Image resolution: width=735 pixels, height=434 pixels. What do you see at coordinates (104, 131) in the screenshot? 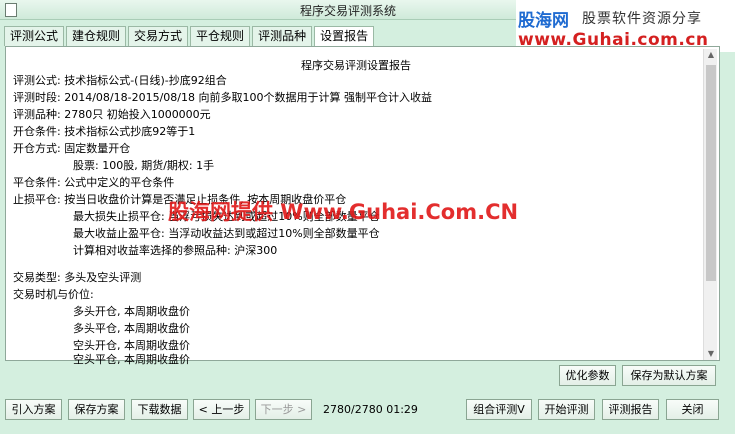
I see `report-line: 开仓条件: 技术指标公式抄底92等于1` at bounding box center [104, 131].